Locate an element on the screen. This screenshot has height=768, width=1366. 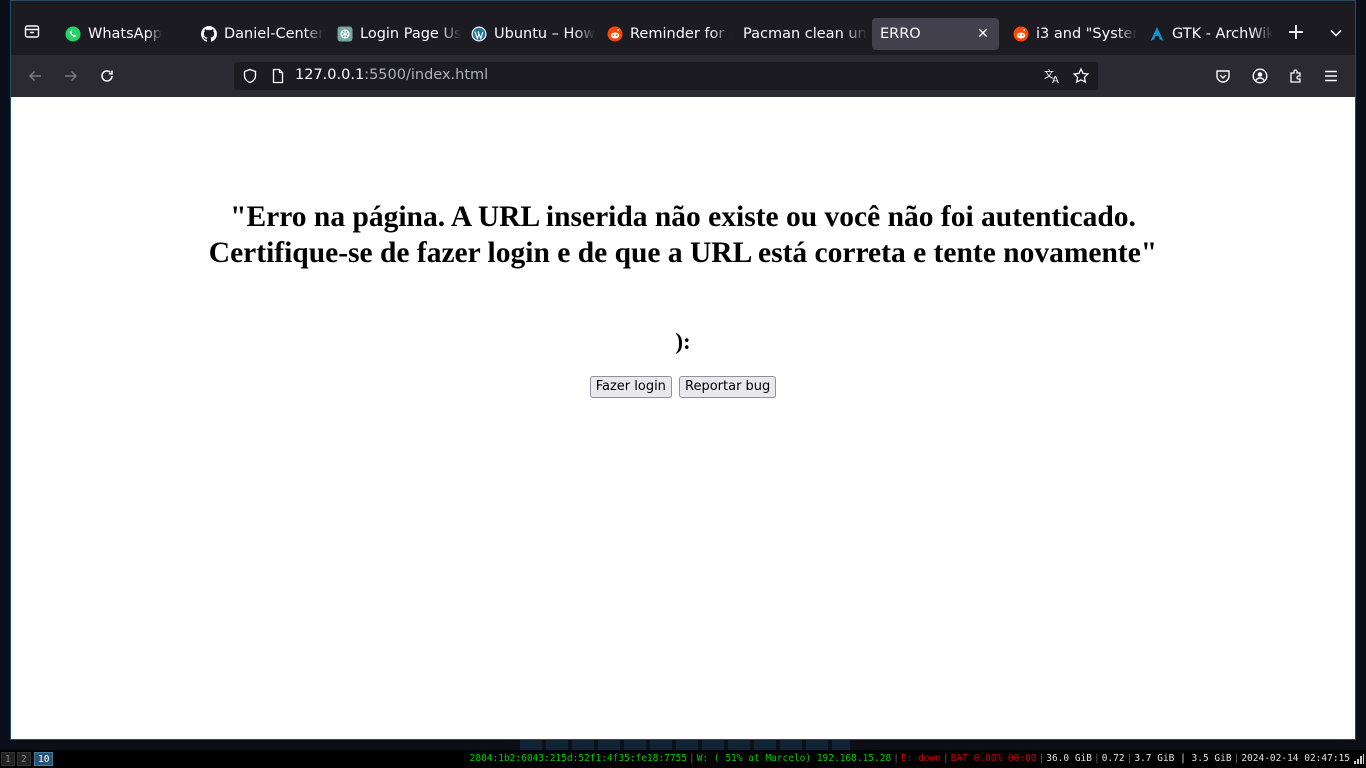
pocket-button is located at coordinates (1223, 76).